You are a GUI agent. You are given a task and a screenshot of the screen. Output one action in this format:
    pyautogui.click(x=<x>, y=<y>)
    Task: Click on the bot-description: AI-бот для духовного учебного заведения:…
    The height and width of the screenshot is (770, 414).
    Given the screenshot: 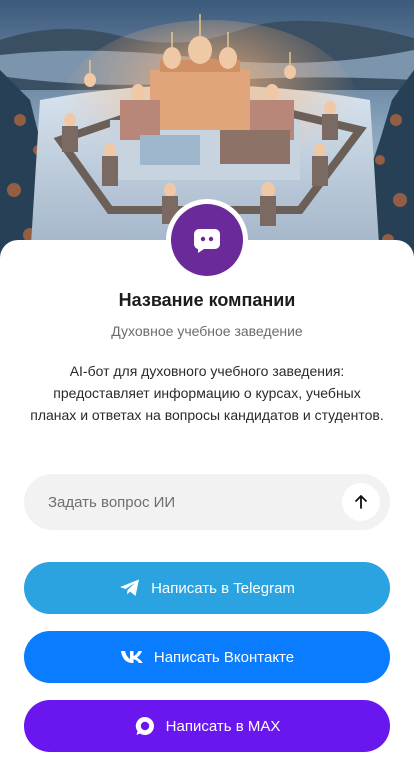 What is the action you would take?
    pyautogui.click(x=207, y=393)
    